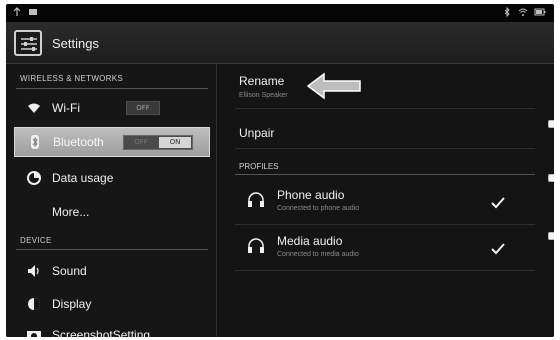  Describe the element at coordinates (17, 12) in the screenshot. I see `usb-icon` at that location.